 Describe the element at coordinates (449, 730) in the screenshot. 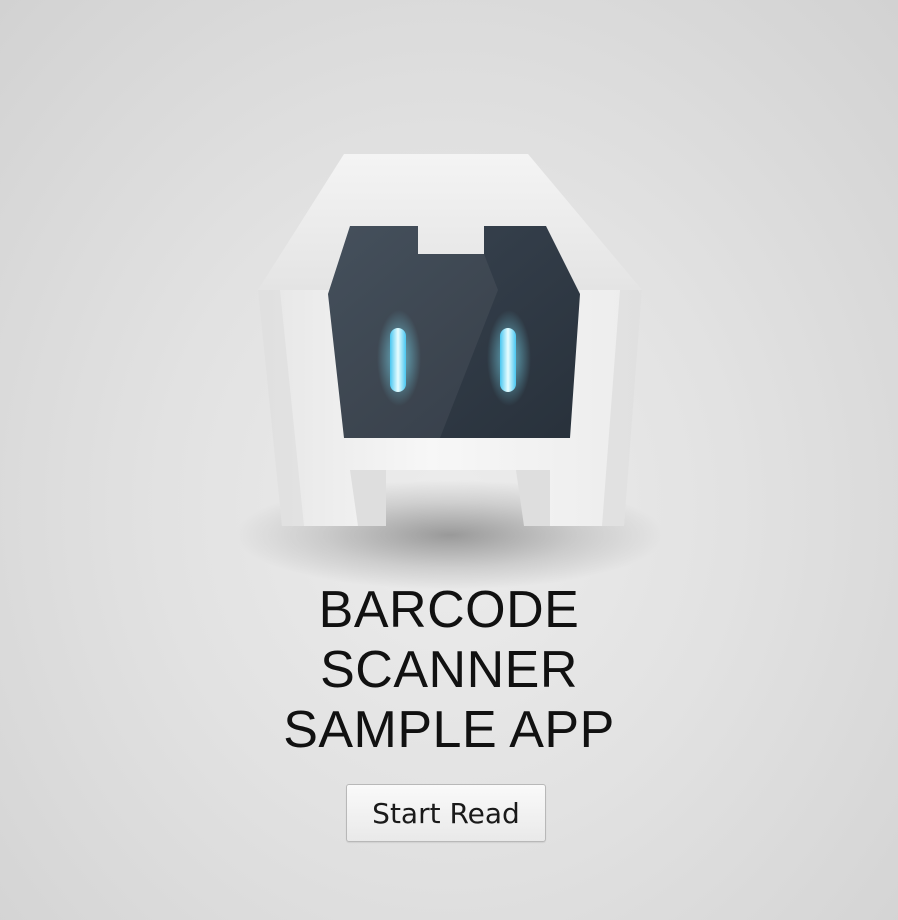

I see `title-line-3: SAMPLE APP` at that location.